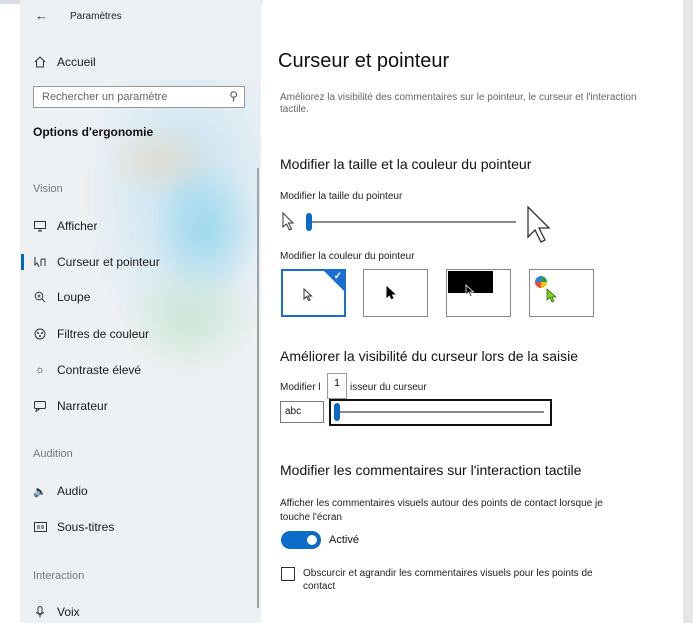 The height and width of the screenshot is (623, 693). Describe the element at coordinates (72, 491) in the screenshot. I see `sidebar-item-label: Audio` at that location.